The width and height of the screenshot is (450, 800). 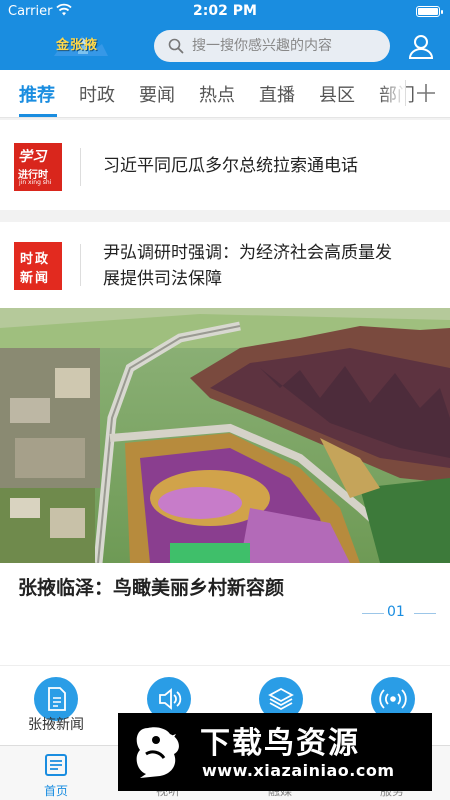 What do you see at coordinates (38, 167) in the screenshot?
I see `study-badge-icon: 学习 进行时 jin xing shi` at bounding box center [38, 167].